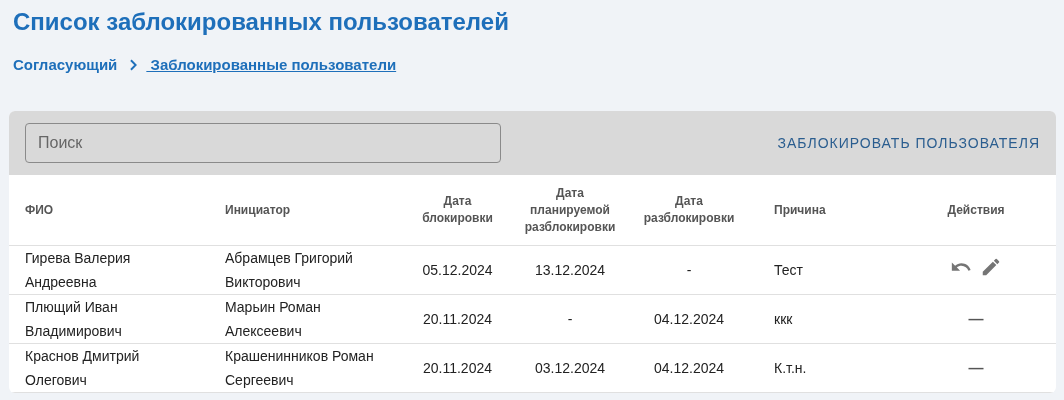  What do you see at coordinates (82, 368) in the screenshot?
I see `table-cell: Краснов Дмитрий Олегович` at bounding box center [82, 368].